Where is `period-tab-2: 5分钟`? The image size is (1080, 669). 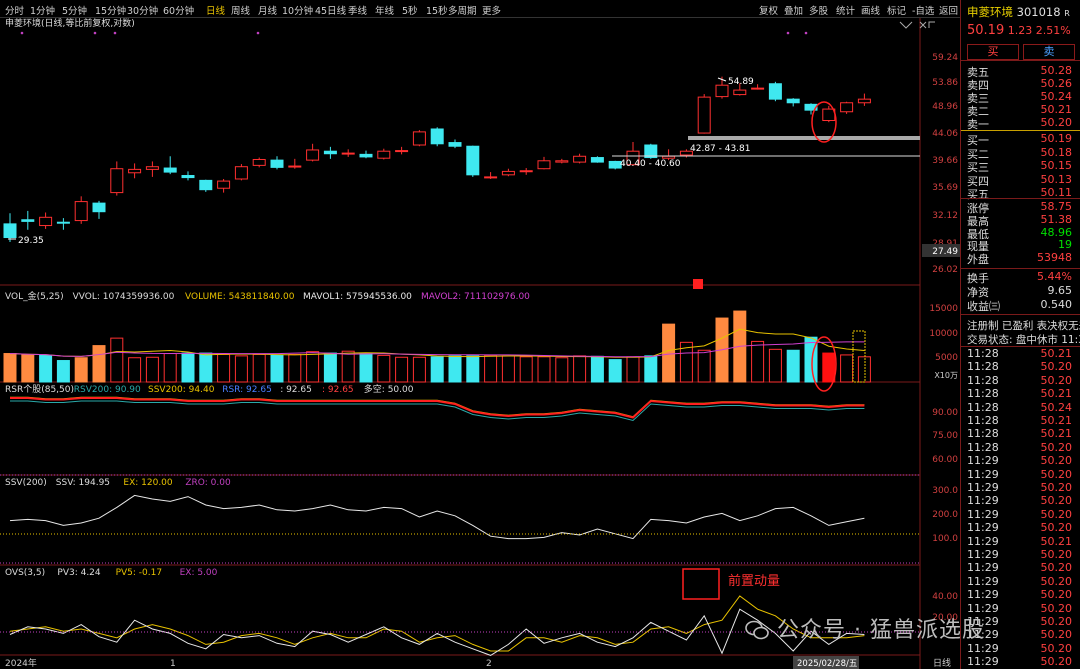 period-tab-2: 5分钟 is located at coordinates (74, 10).